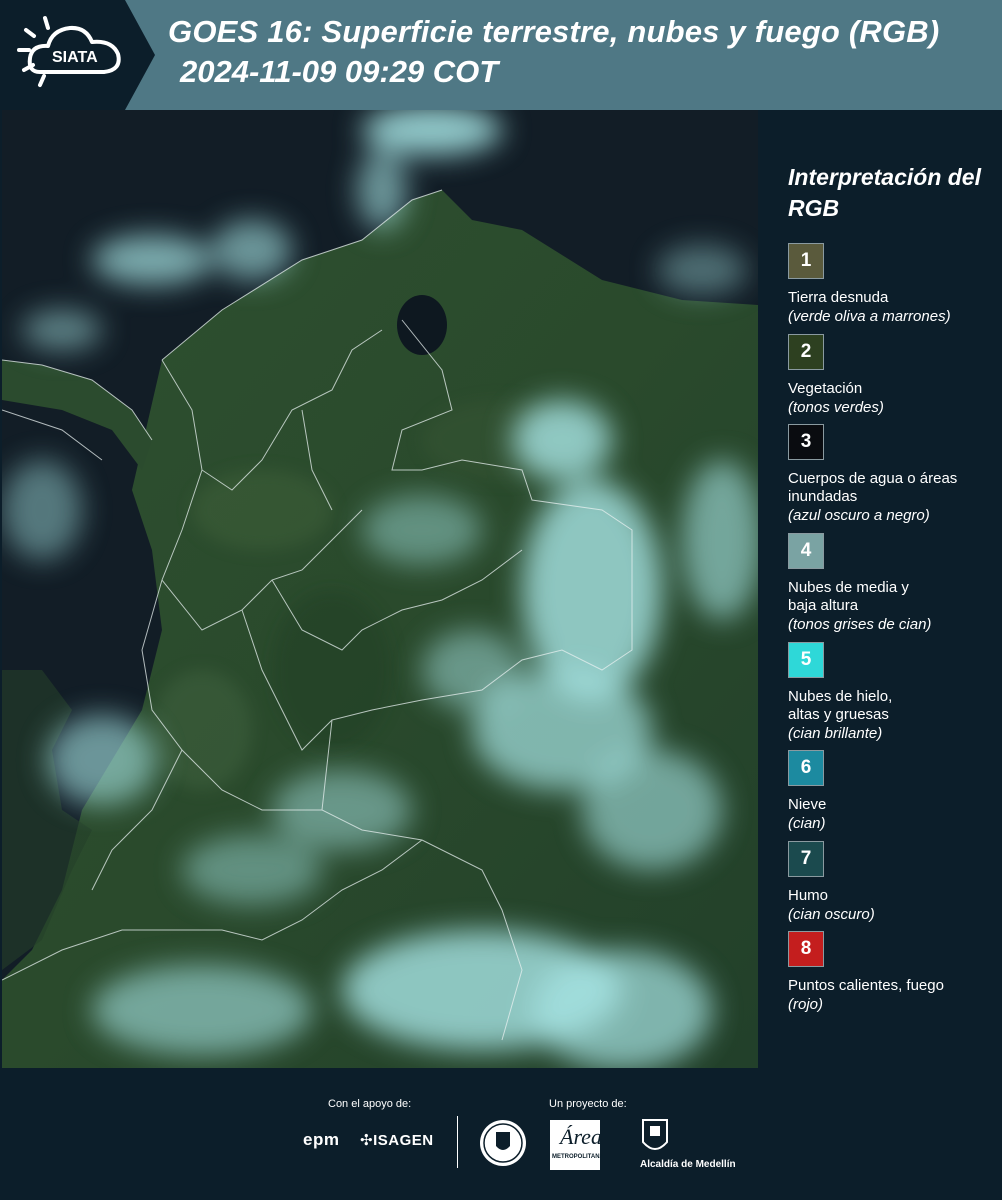 This screenshot has width=1002, height=1200. I want to click on alcaldia-medellin-logo-text: Alcaldía de Medellín, so click(688, 1164).